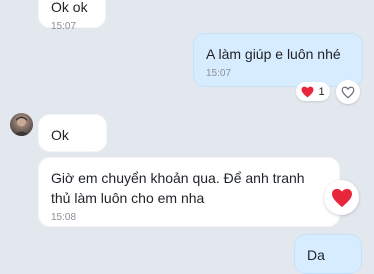 This screenshot has width=374, height=274. I want to click on message-text: Da, so click(316, 255).